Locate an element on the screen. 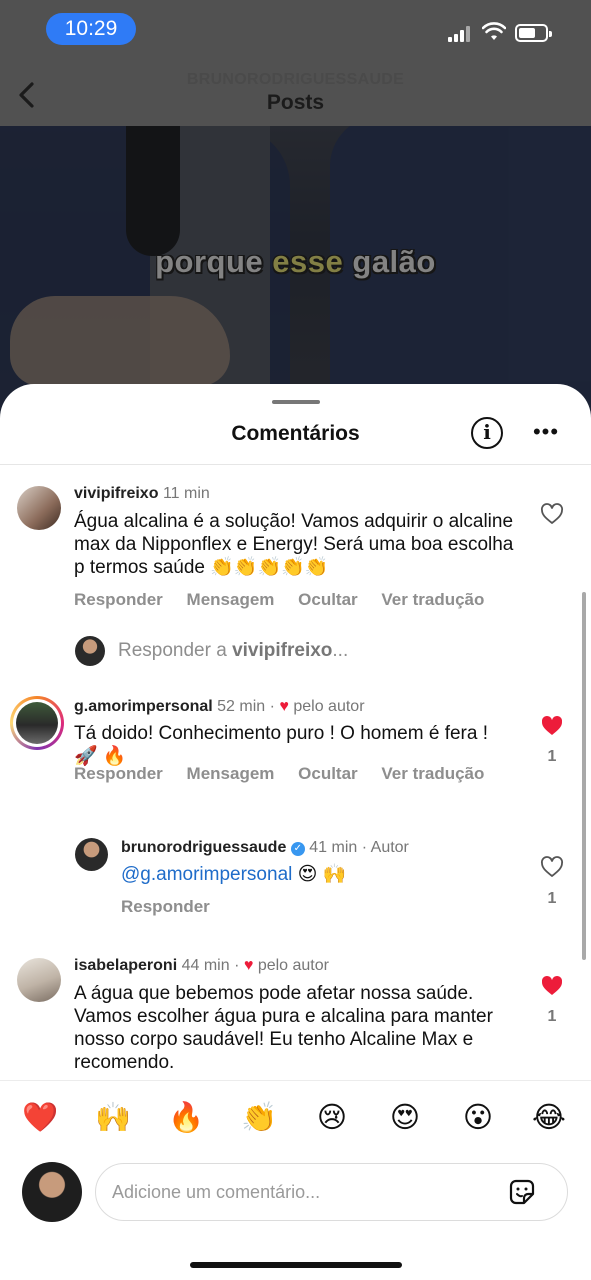  author-label: Autor is located at coordinates (389, 847).